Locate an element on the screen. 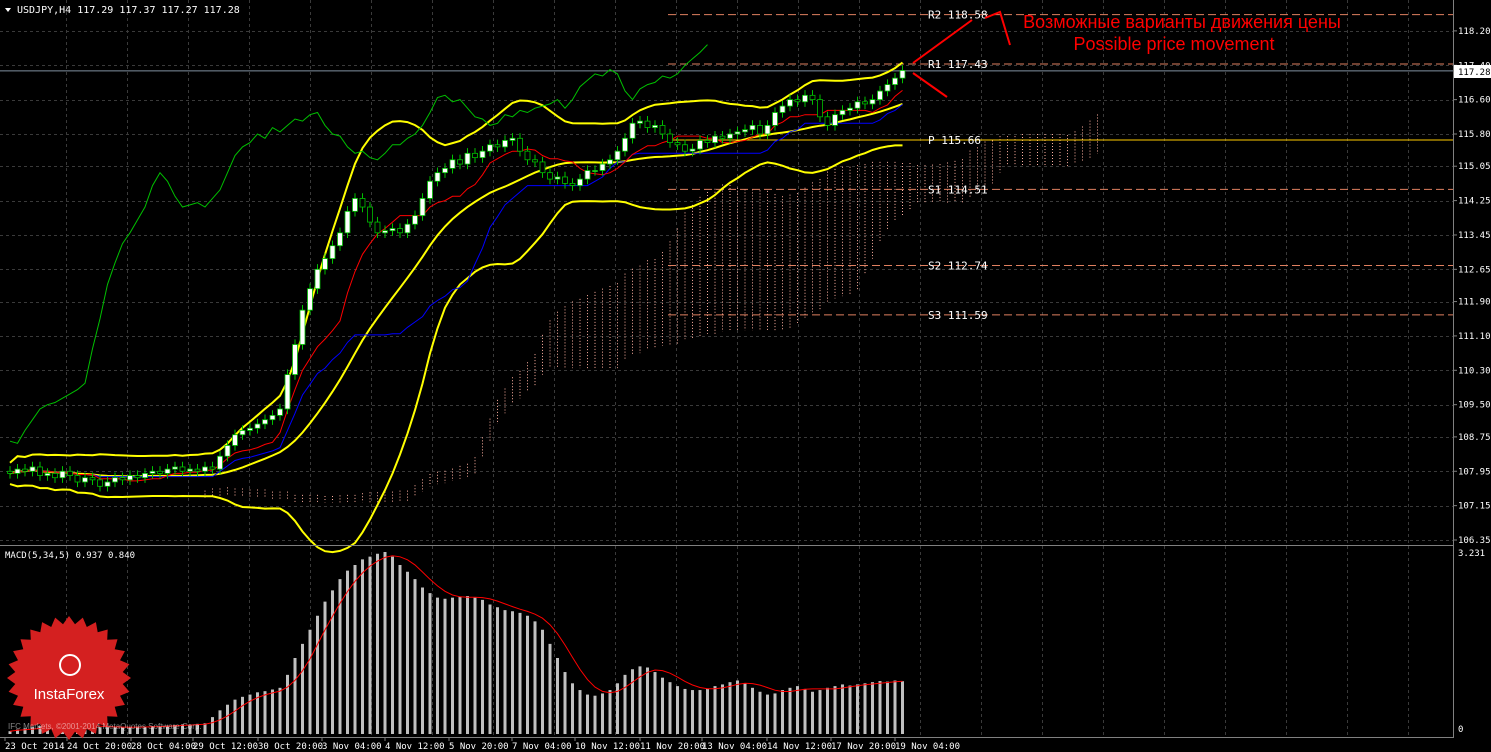 The height and width of the screenshot is (752, 1491). pivot-label: R1 117.43 is located at coordinates (958, 64).